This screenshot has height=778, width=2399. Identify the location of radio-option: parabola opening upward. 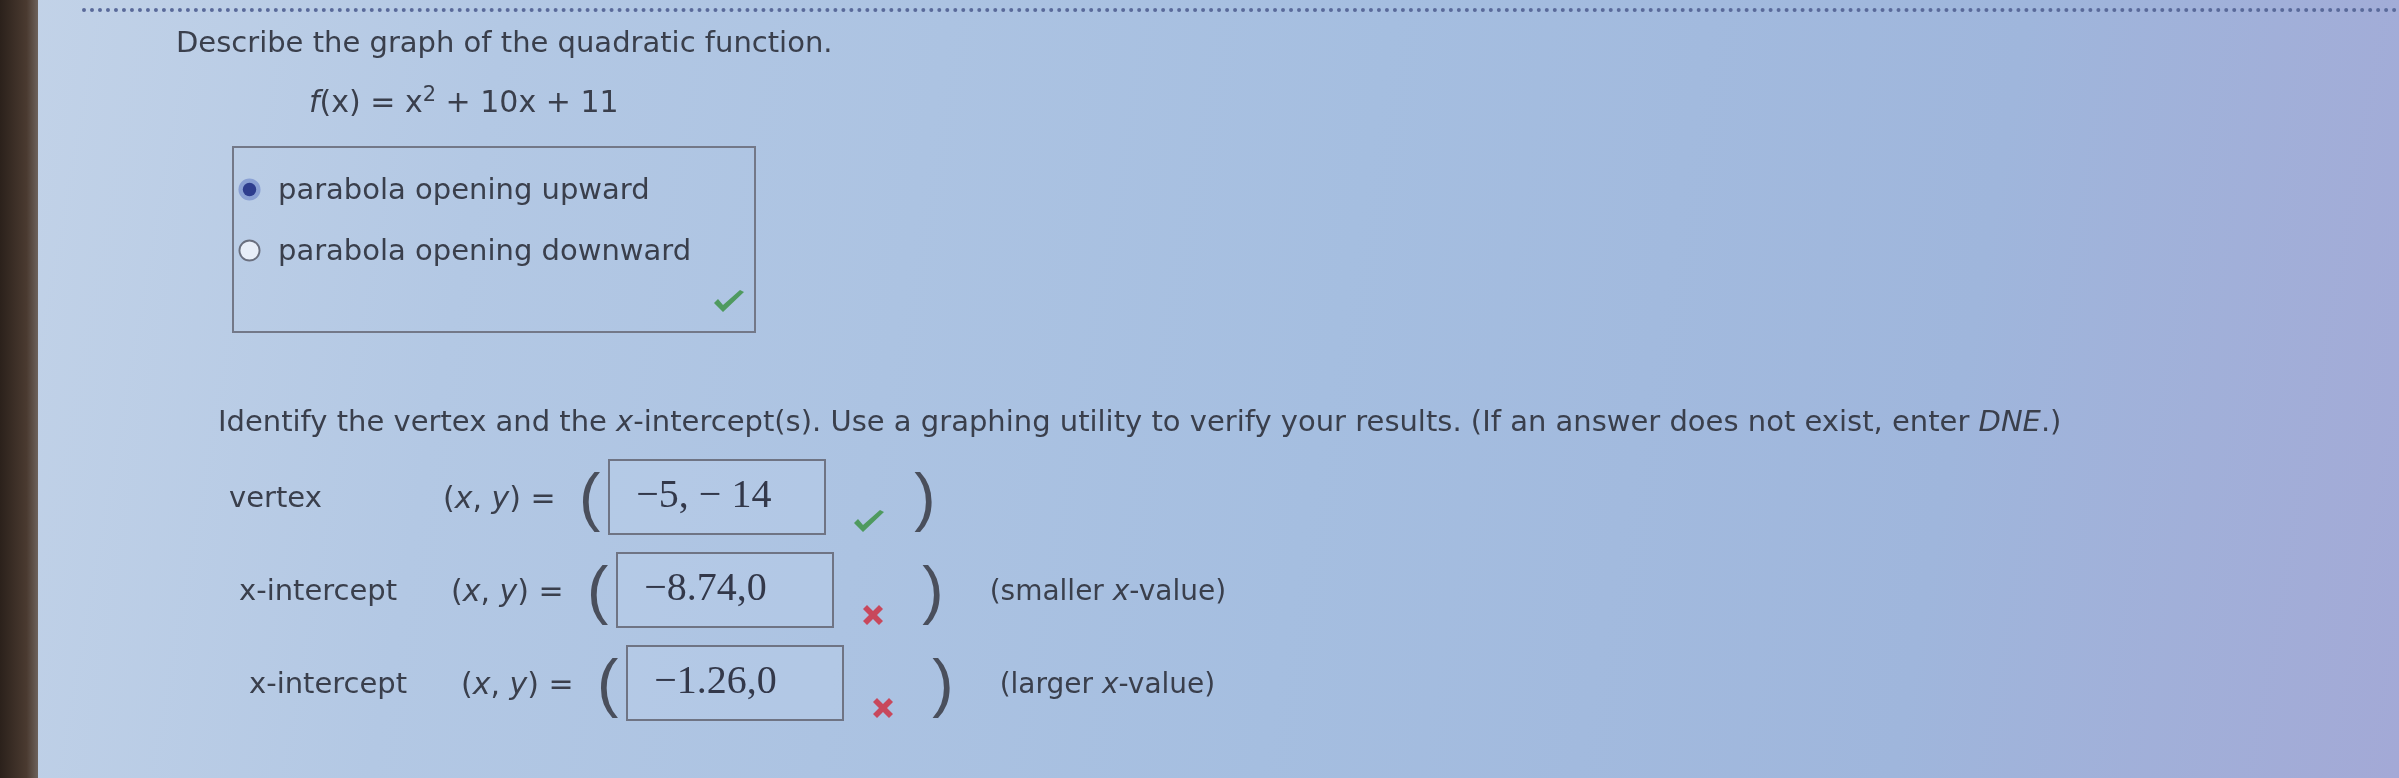
(444, 189).